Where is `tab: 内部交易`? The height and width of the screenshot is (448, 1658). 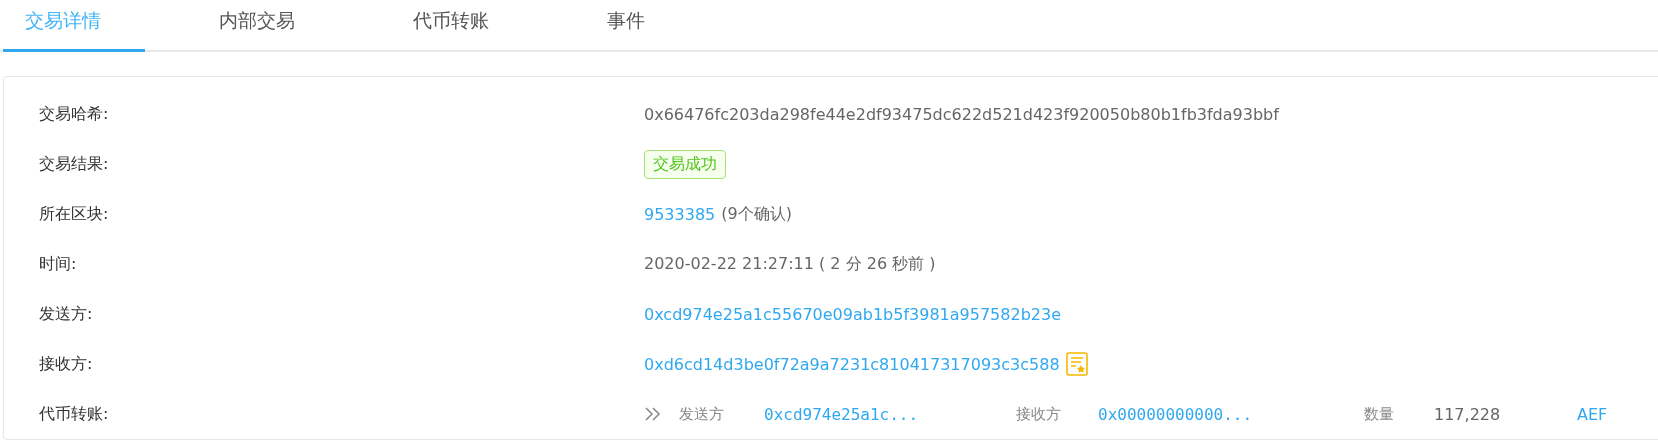 tab: 内部交易 is located at coordinates (257, 26).